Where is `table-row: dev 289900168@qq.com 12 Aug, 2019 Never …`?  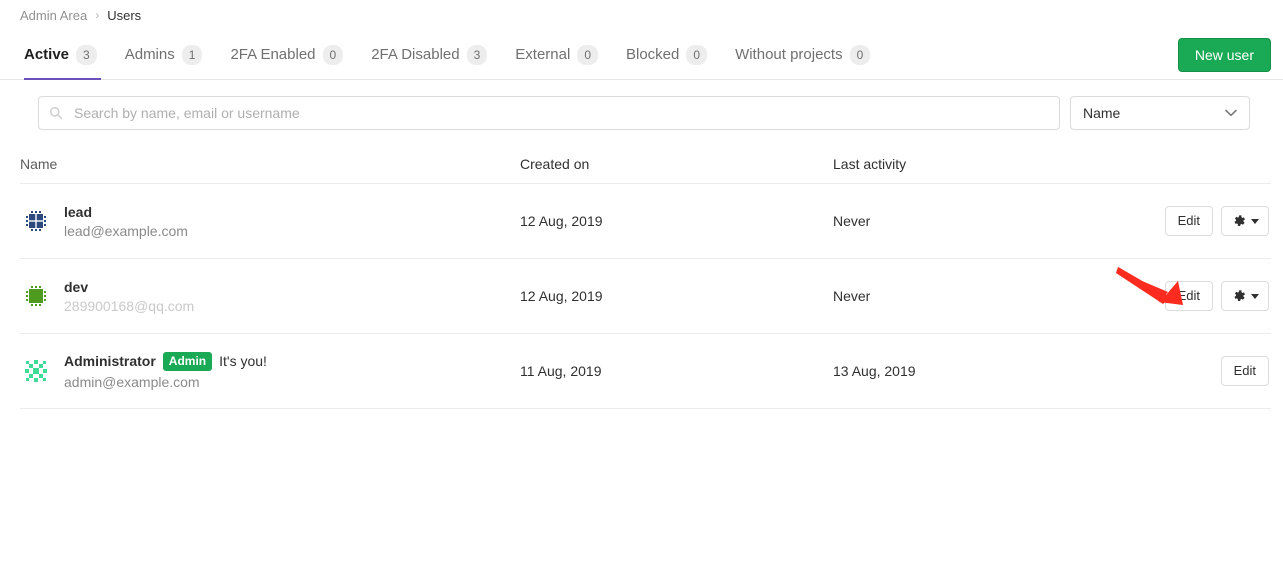
table-row: dev 289900168@qq.com 12 Aug, 2019 Never … is located at coordinates (645, 296).